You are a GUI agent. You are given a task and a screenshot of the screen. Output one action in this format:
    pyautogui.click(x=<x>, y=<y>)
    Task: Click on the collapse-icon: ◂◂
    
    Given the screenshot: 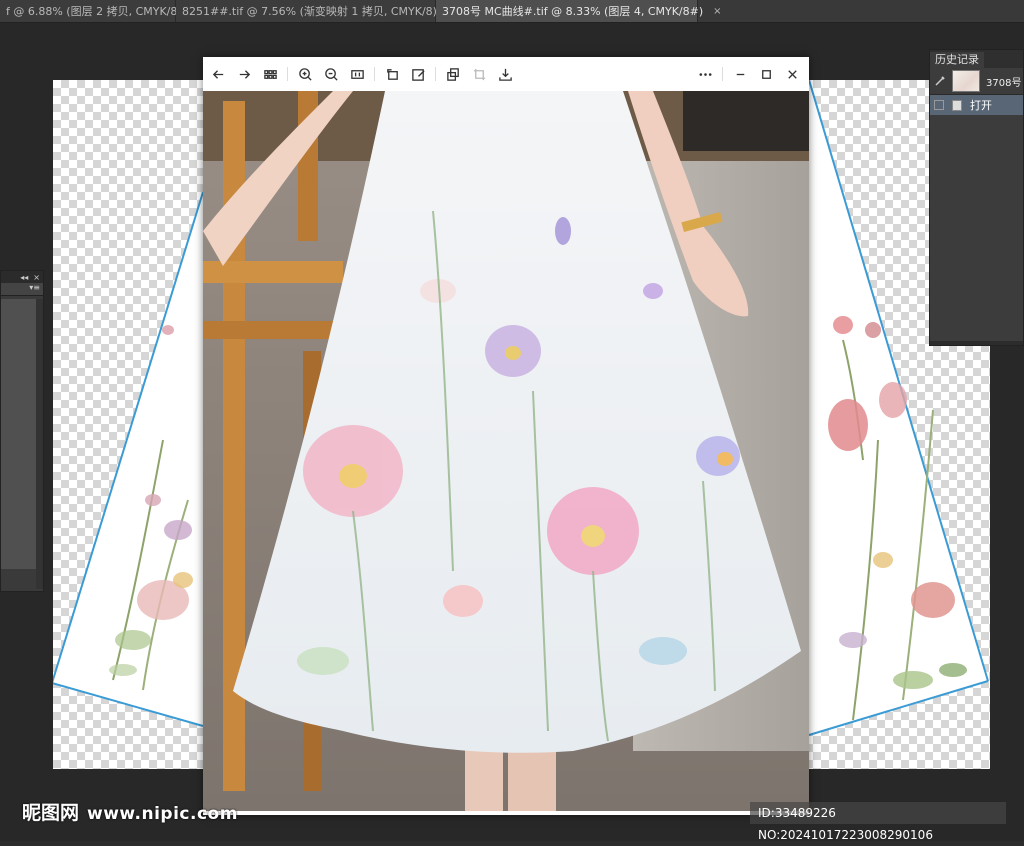 What is the action you would take?
    pyautogui.click(x=24, y=277)
    